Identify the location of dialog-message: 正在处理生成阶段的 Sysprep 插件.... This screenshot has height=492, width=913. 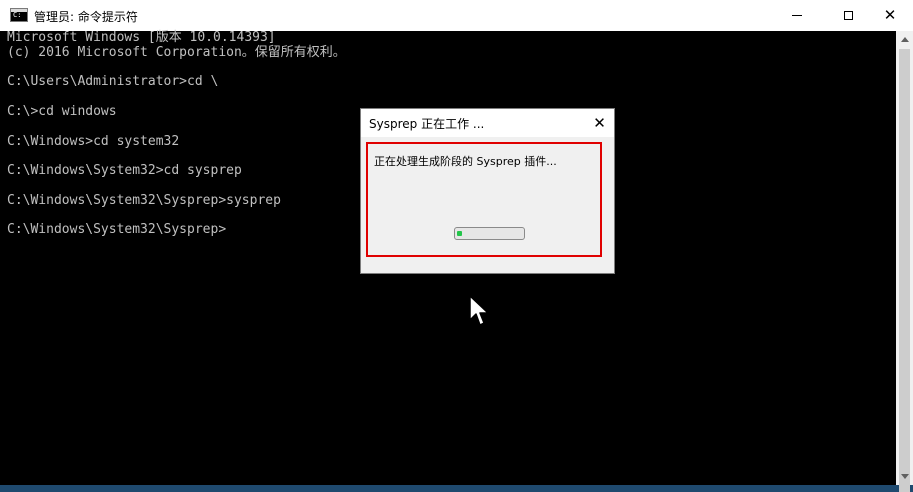
(465, 161).